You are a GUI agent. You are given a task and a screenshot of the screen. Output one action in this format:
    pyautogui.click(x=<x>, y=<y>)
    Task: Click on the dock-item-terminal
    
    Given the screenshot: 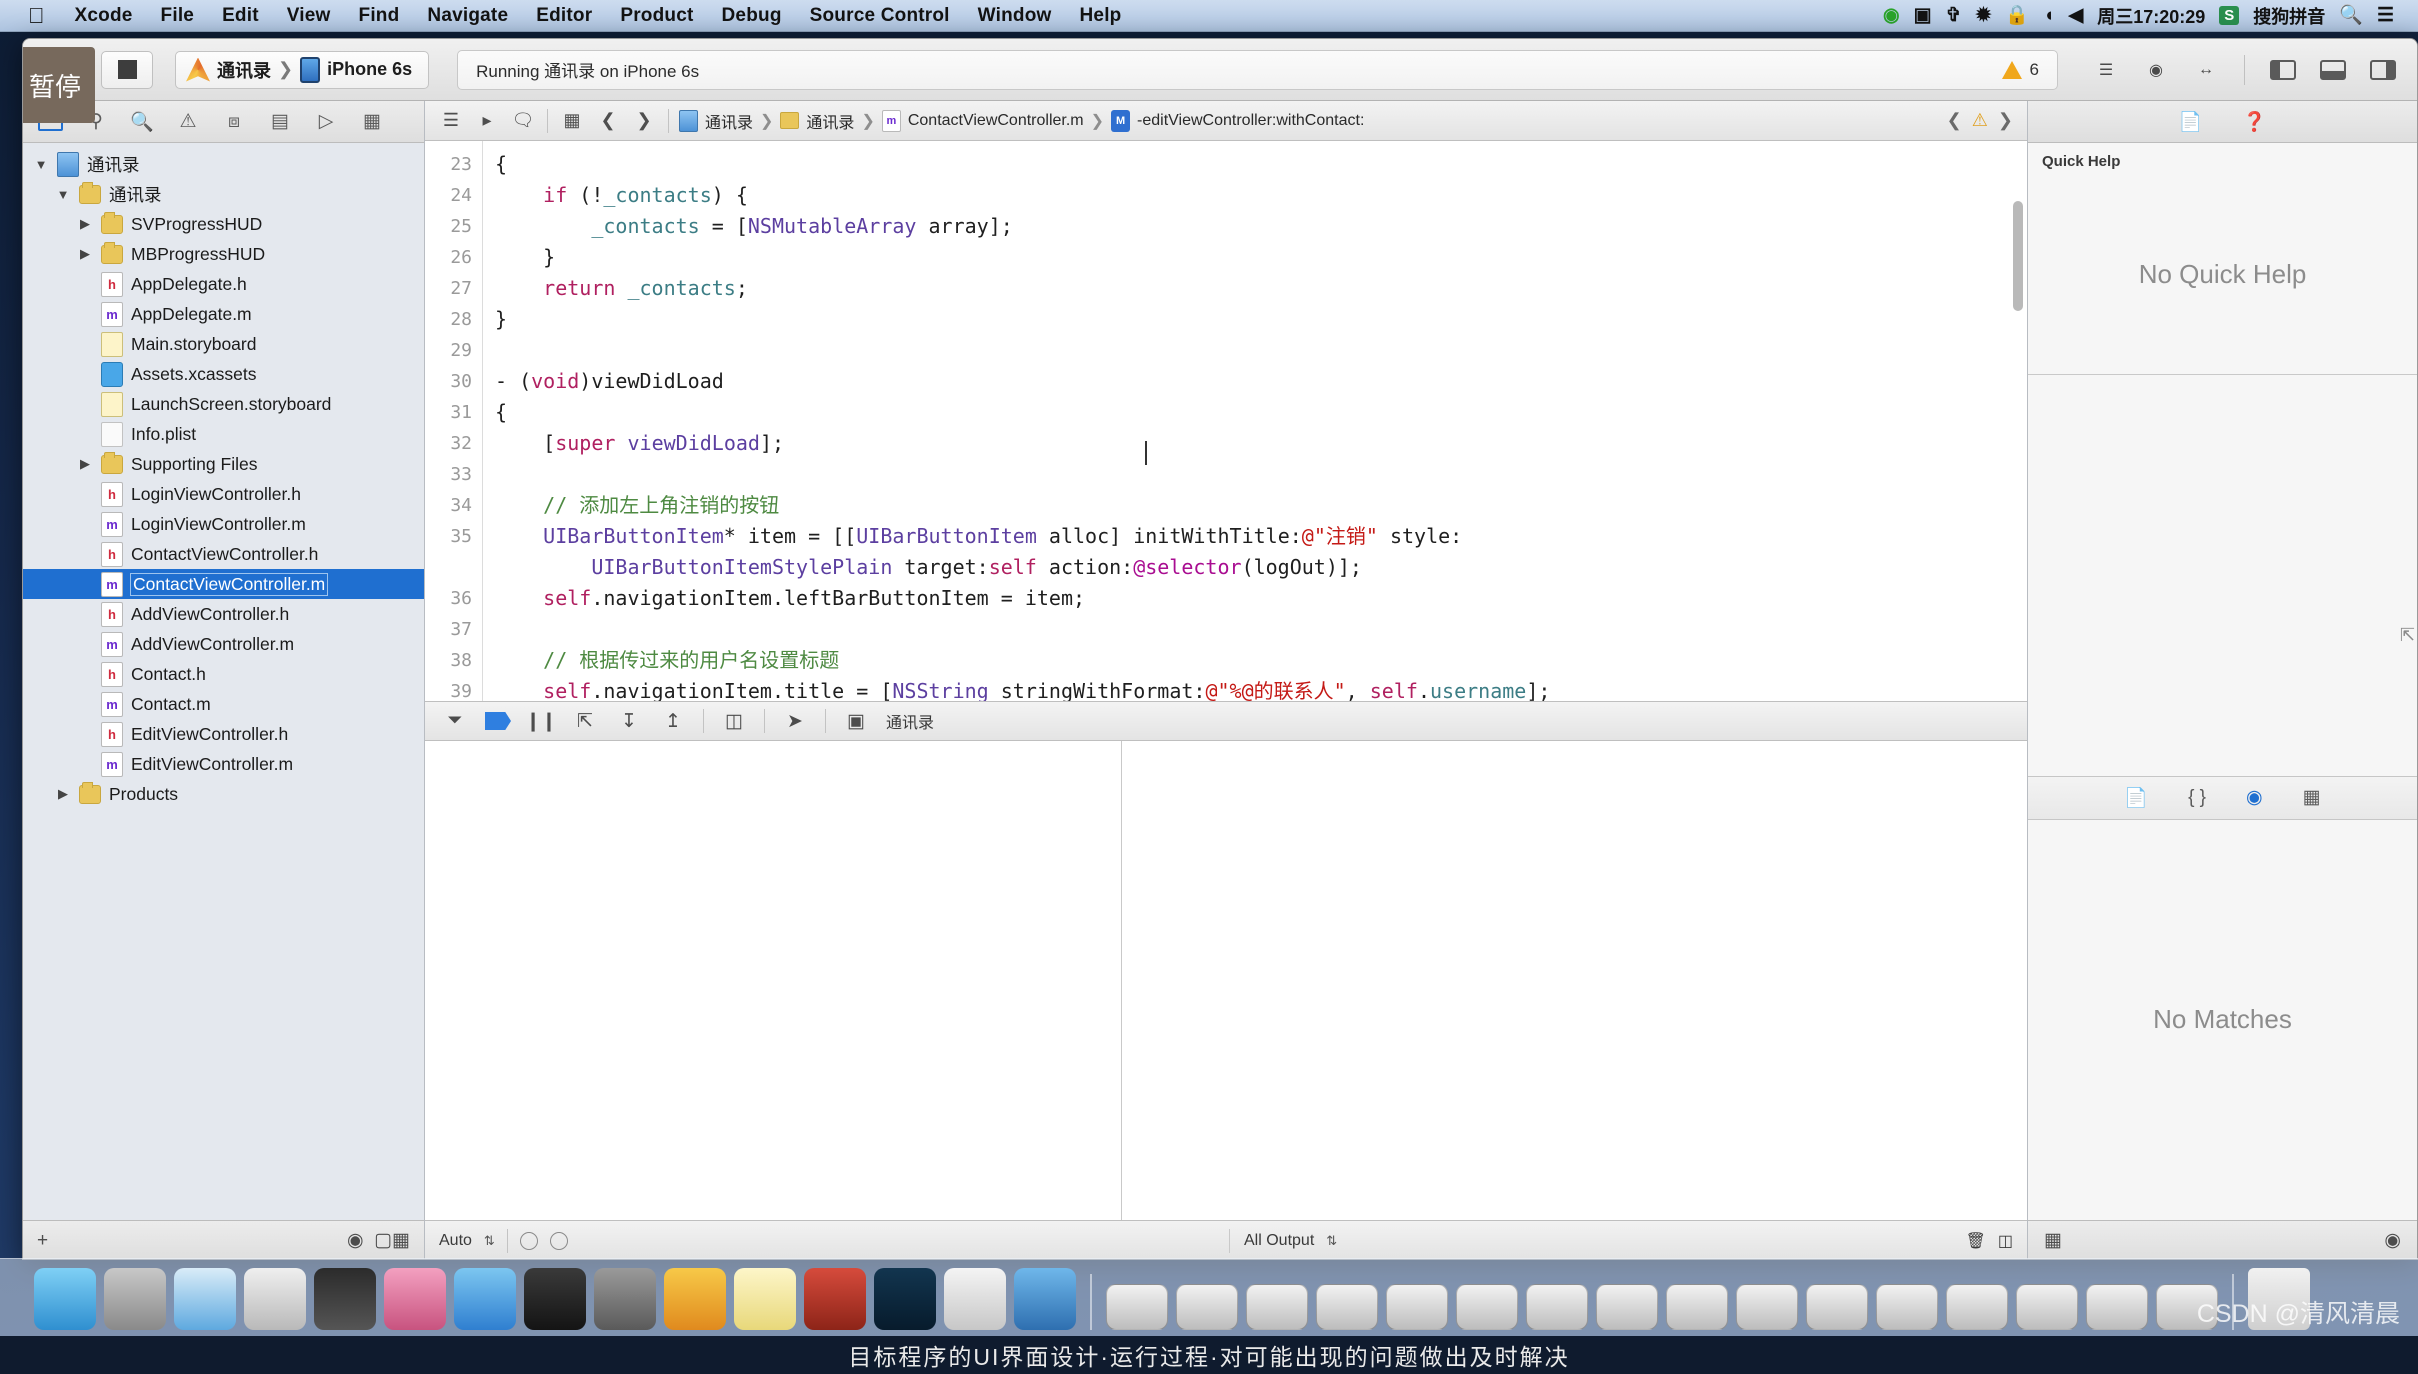 What is the action you would take?
    pyautogui.click(x=555, y=1299)
    